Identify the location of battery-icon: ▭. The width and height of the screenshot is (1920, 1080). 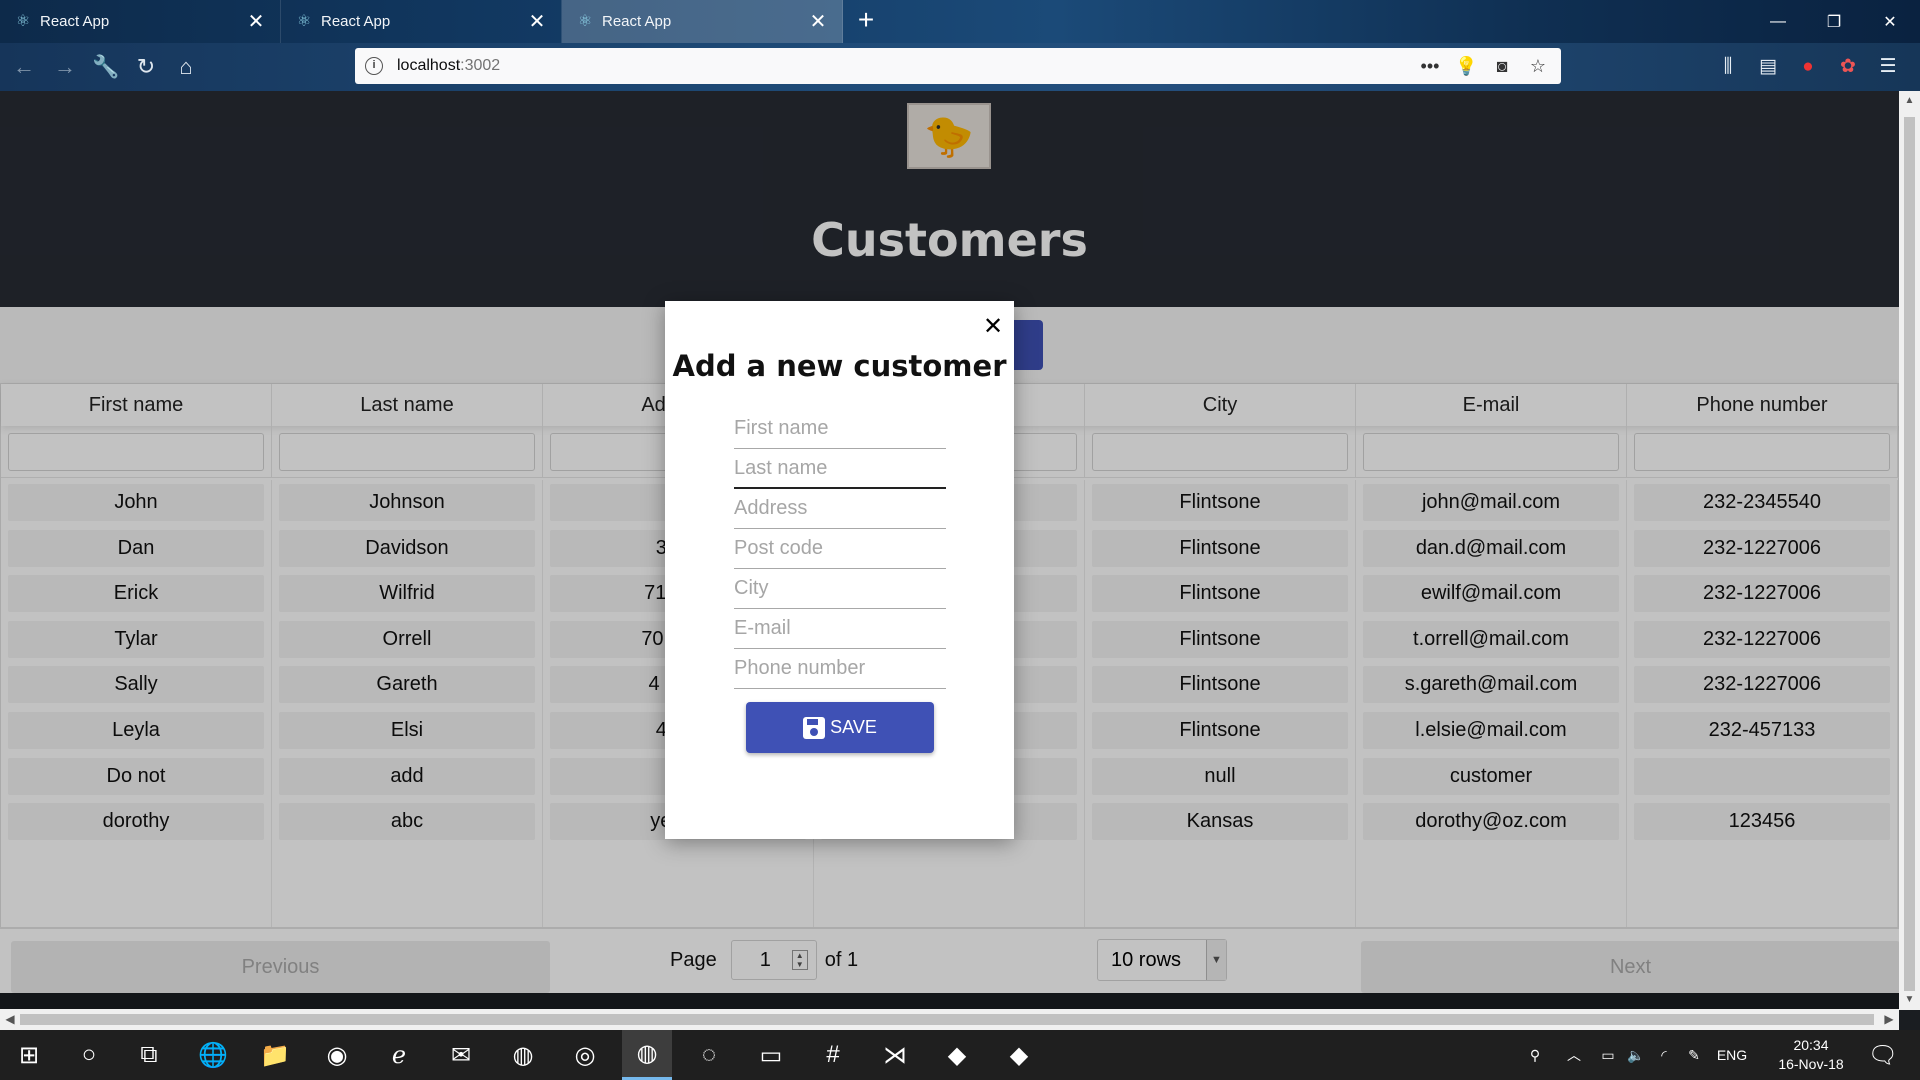
(1608, 1055).